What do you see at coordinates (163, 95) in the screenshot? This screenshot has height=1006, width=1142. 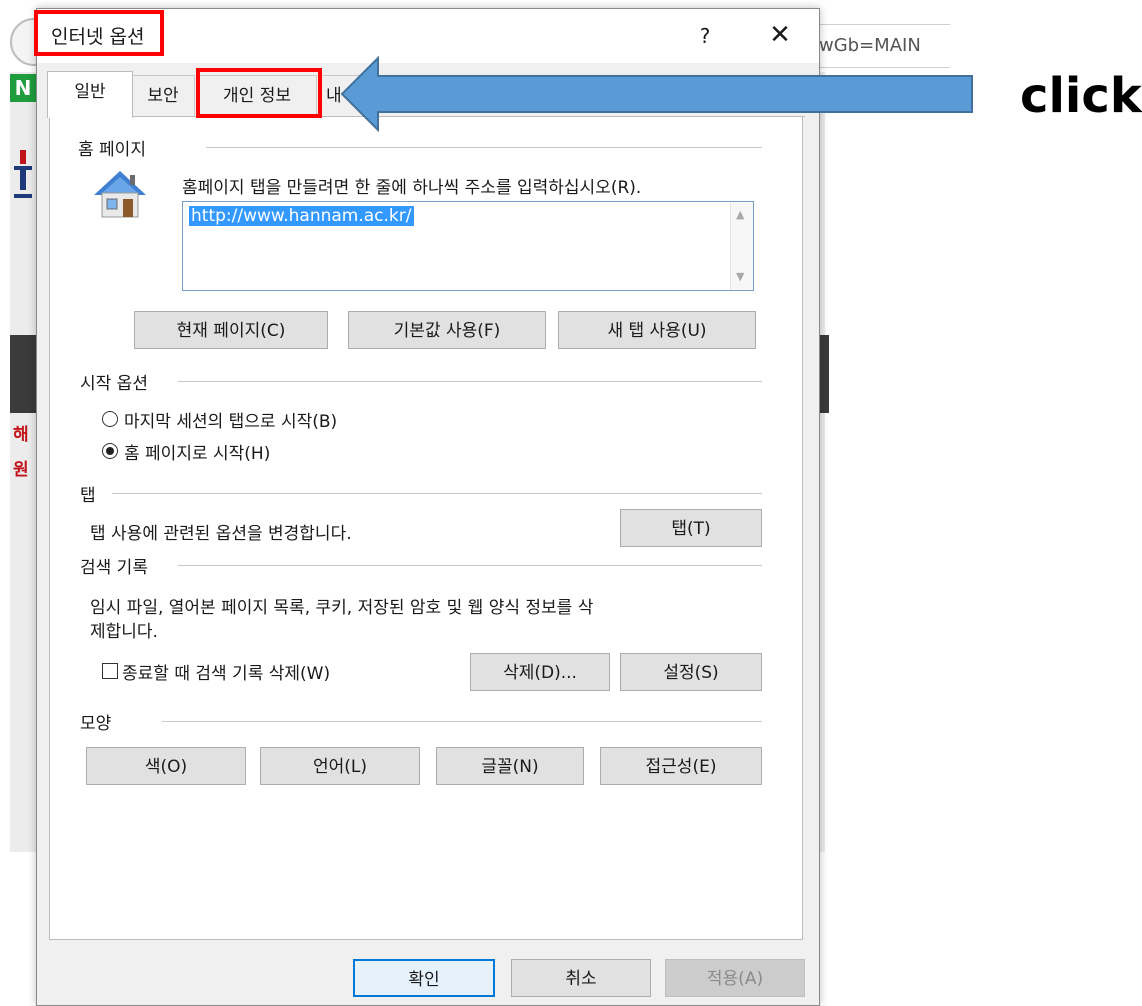 I see `tab-security: 보안` at bounding box center [163, 95].